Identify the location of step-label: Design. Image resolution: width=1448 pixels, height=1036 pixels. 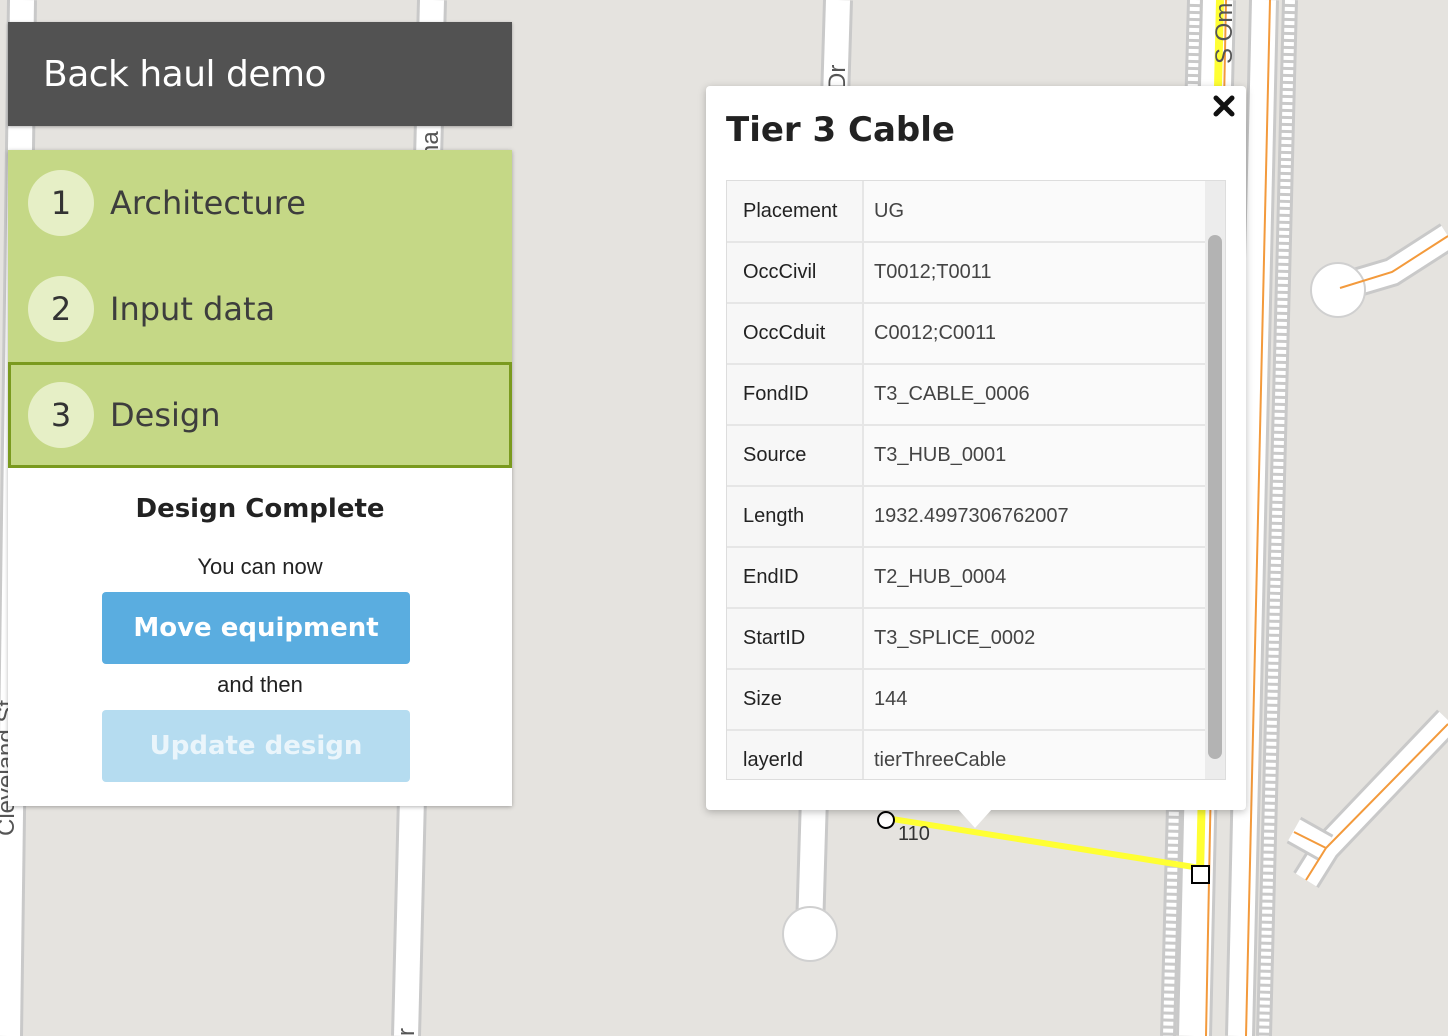
(165, 415).